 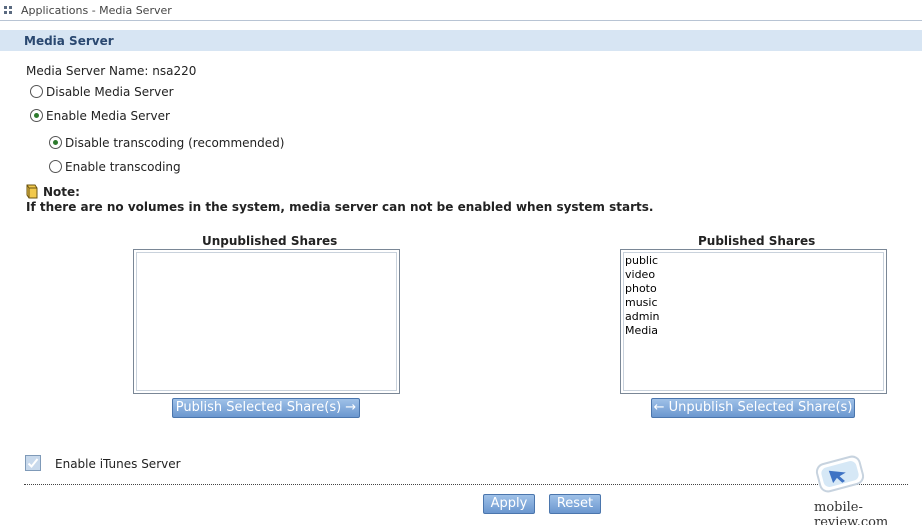 What do you see at coordinates (55, 166) in the screenshot?
I see `radio-enable-transcoding` at bounding box center [55, 166].